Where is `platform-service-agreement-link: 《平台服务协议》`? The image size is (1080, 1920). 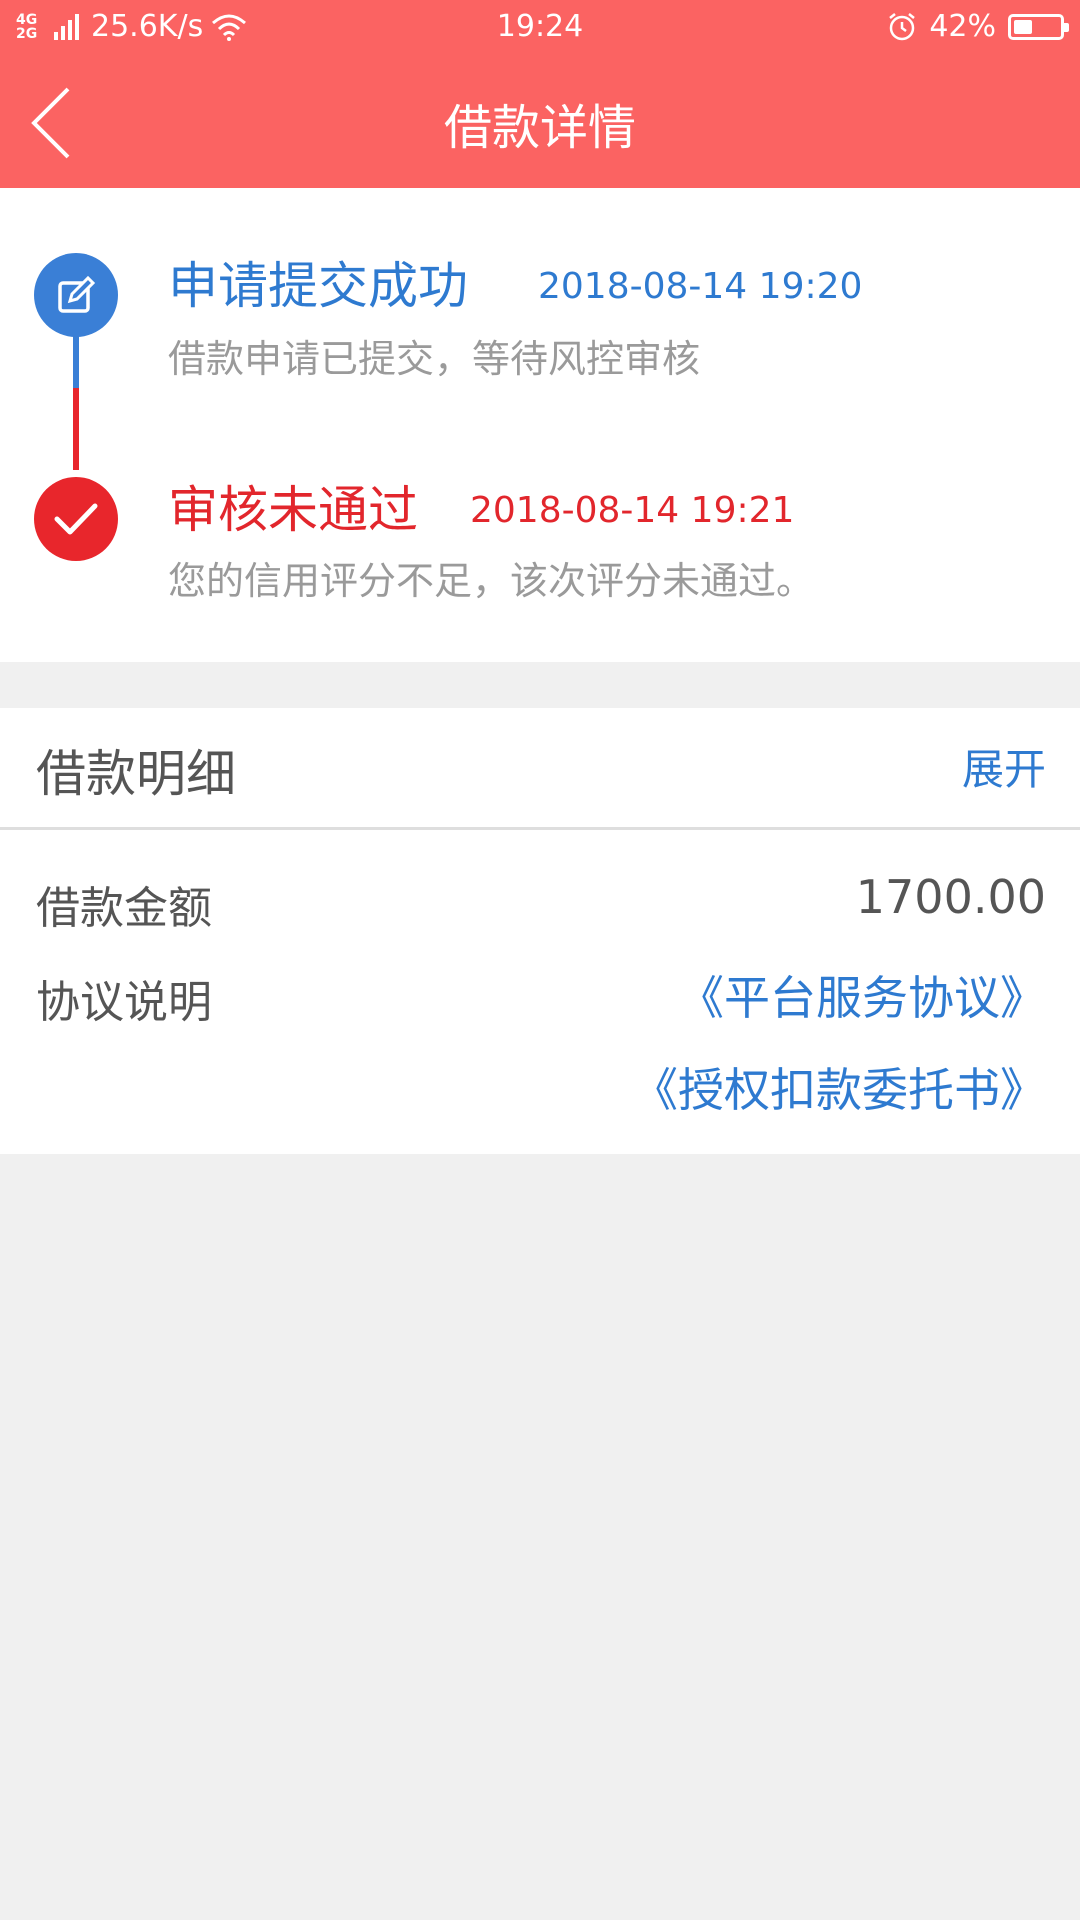 platform-service-agreement-link: 《平台服务协议》 is located at coordinates (862, 995).